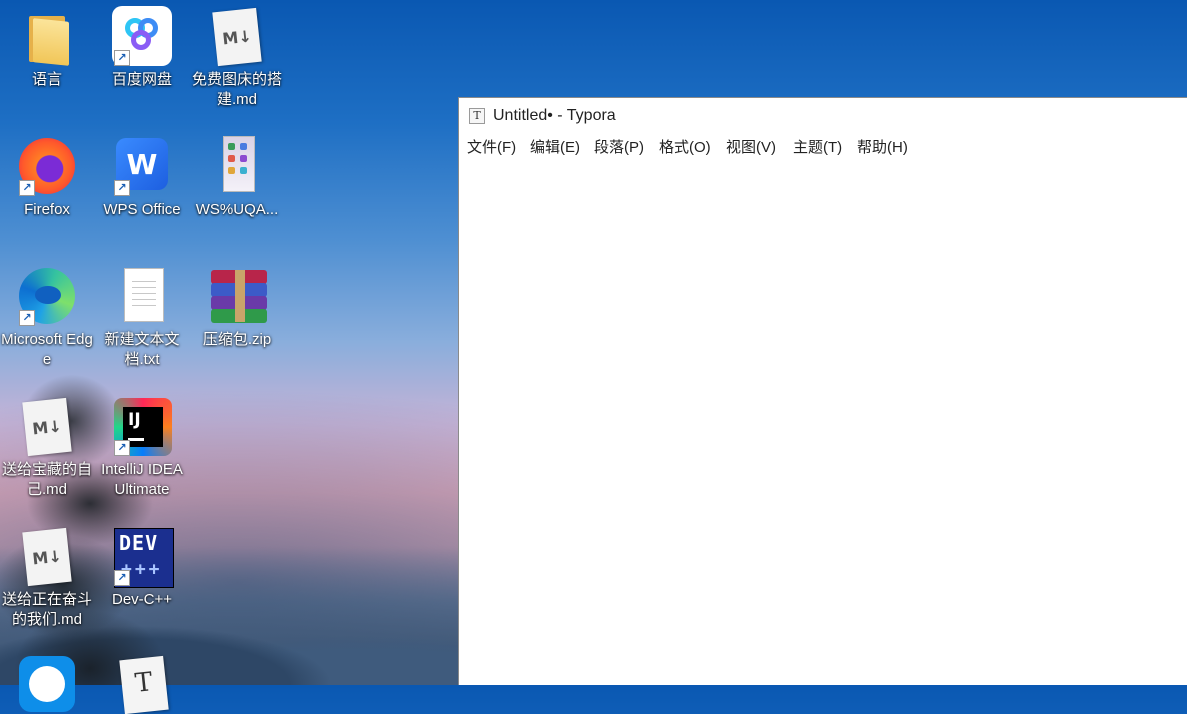 The height and width of the screenshot is (714, 1187). Describe the element at coordinates (47, 296) in the screenshot. I see `edge-icon: ↗` at that location.